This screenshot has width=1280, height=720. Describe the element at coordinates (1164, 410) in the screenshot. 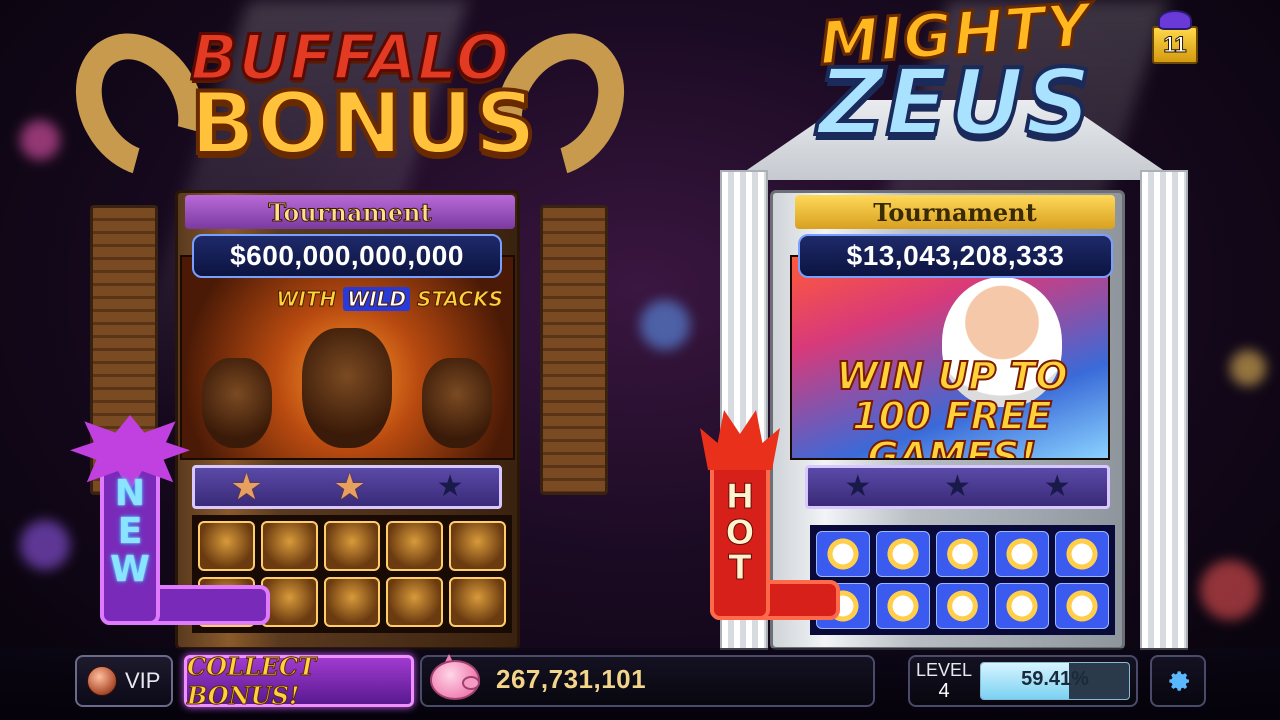

I see `right-pillar-decor` at that location.